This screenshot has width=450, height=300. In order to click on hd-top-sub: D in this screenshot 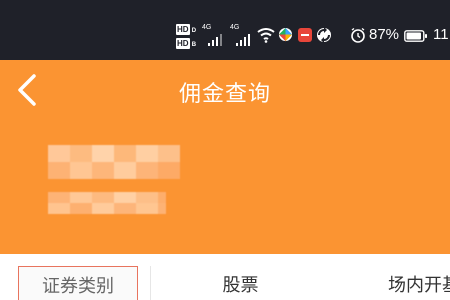, I will do `click(194, 31)`.